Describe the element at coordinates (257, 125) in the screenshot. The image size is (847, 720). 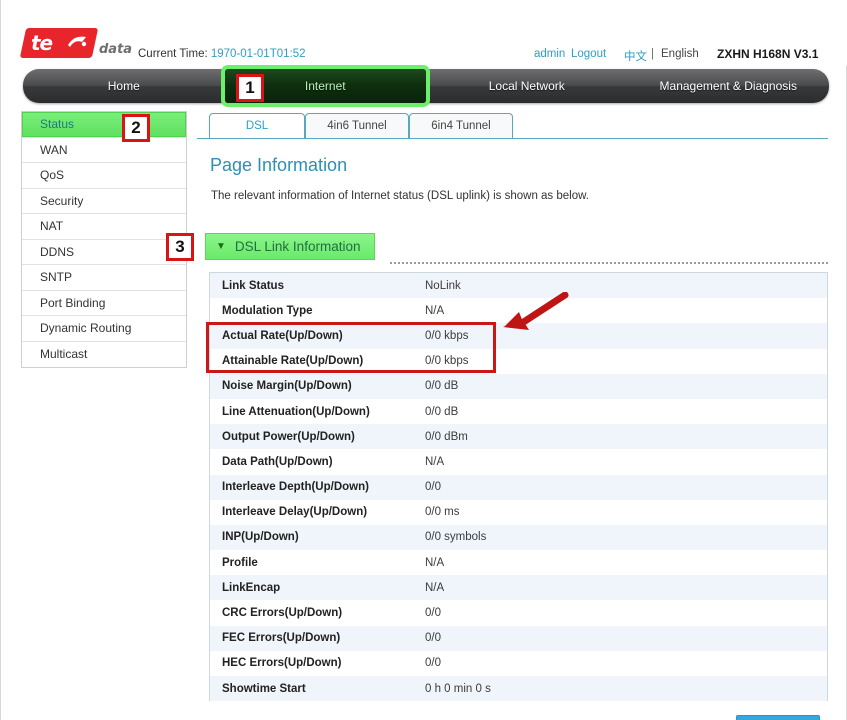
I see `tab-dsl: DSL` at that location.